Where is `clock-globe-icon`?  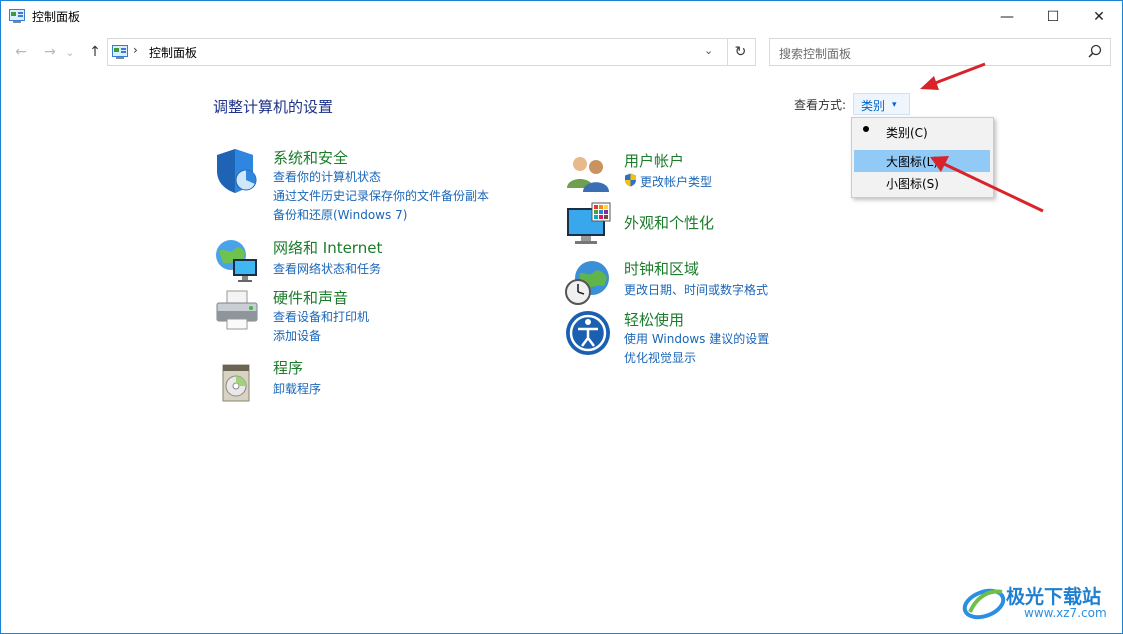
clock-globe-icon is located at coordinates (588, 282).